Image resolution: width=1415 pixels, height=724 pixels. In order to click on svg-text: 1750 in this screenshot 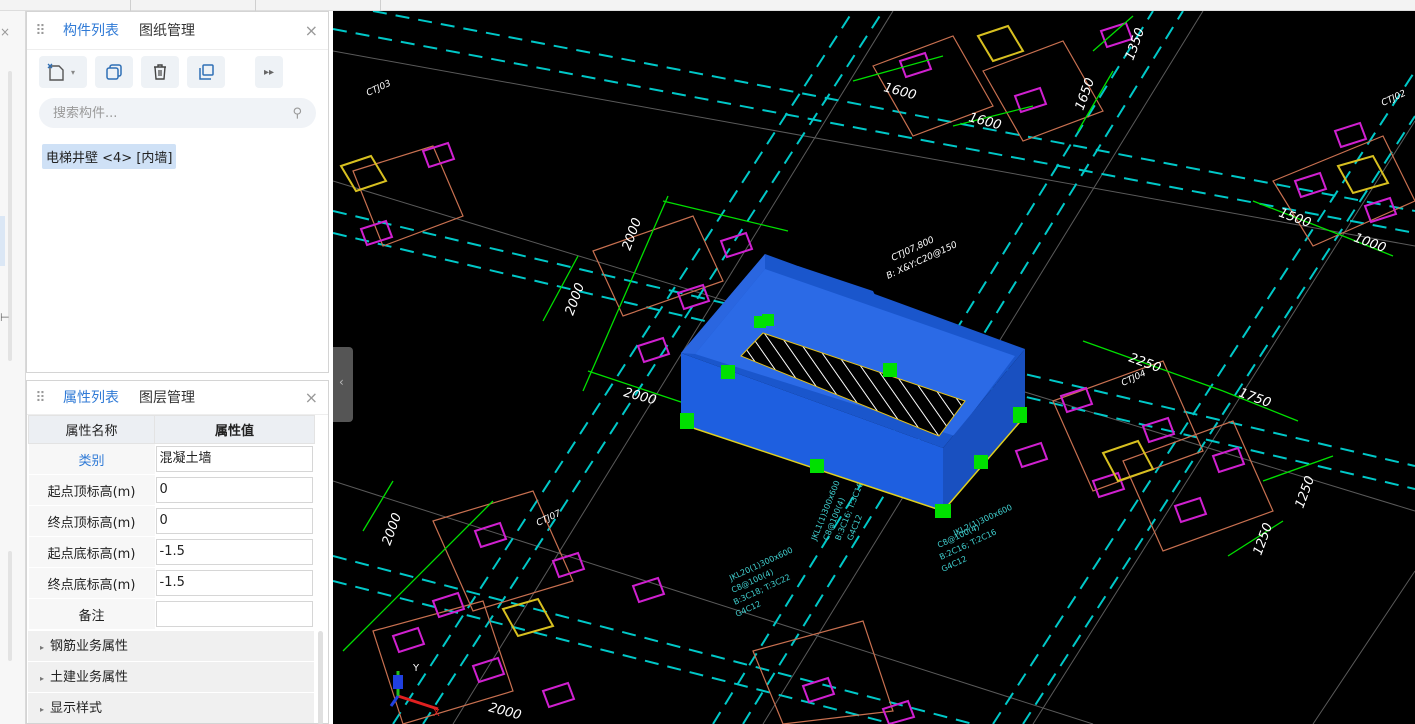, I will do `click(1255, 398)`.